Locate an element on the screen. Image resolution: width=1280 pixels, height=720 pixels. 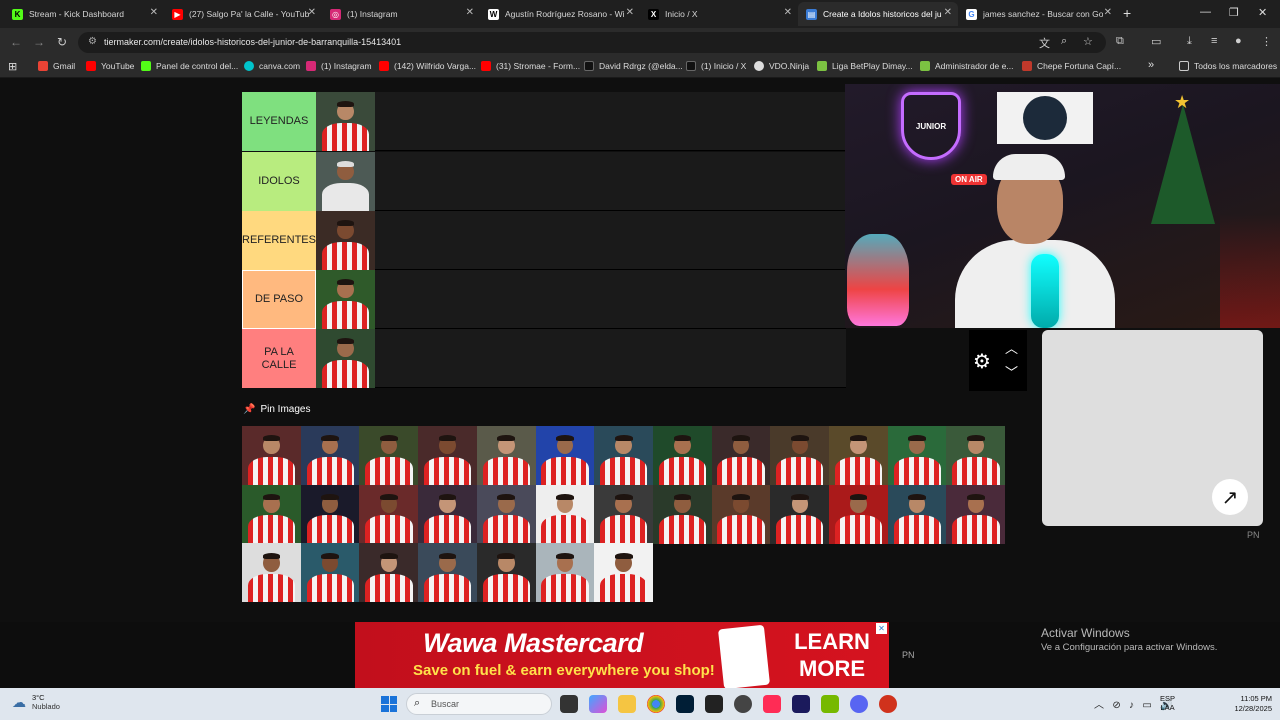
bookmark-x: (1) Inicio / X is located at coordinates (716, 66).